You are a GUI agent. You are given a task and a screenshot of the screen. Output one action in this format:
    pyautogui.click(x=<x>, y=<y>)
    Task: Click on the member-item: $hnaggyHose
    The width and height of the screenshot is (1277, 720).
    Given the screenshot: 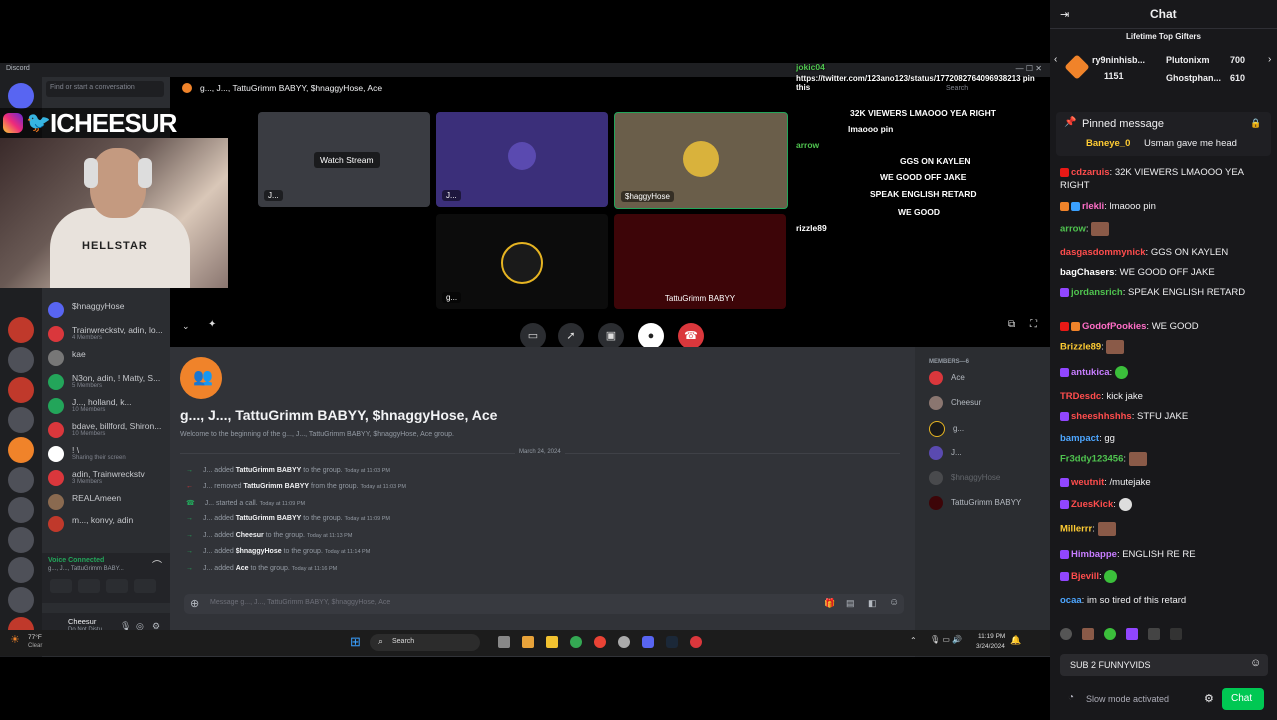 What is the action you would take?
    pyautogui.click(x=964, y=481)
    